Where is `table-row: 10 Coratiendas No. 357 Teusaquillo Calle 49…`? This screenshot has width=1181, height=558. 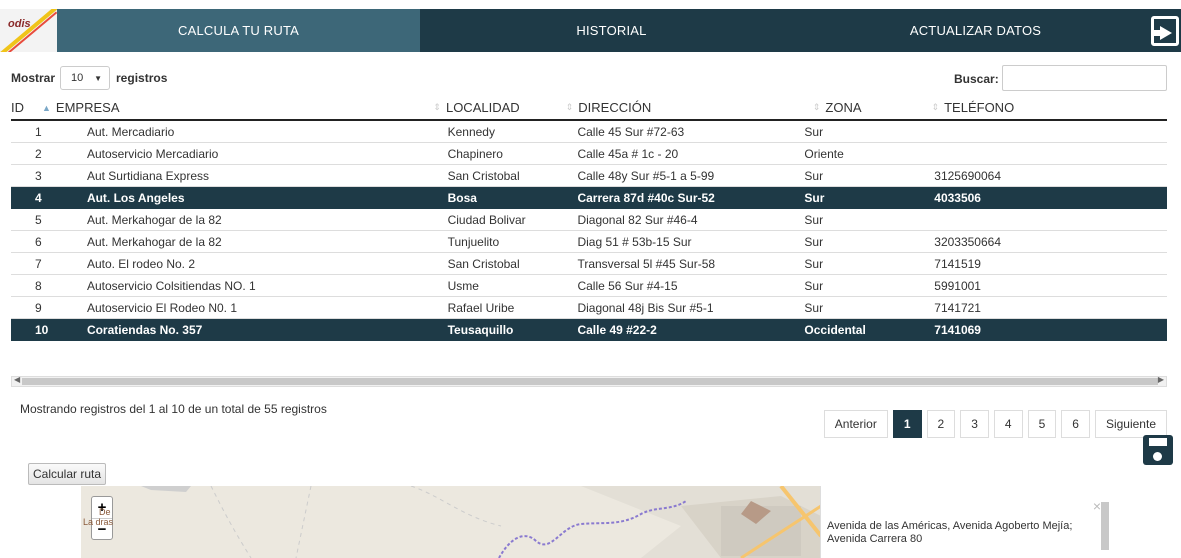 table-row: 10 Coratiendas No. 357 Teusaquillo Calle 49… is located at coordinates (589, 330).